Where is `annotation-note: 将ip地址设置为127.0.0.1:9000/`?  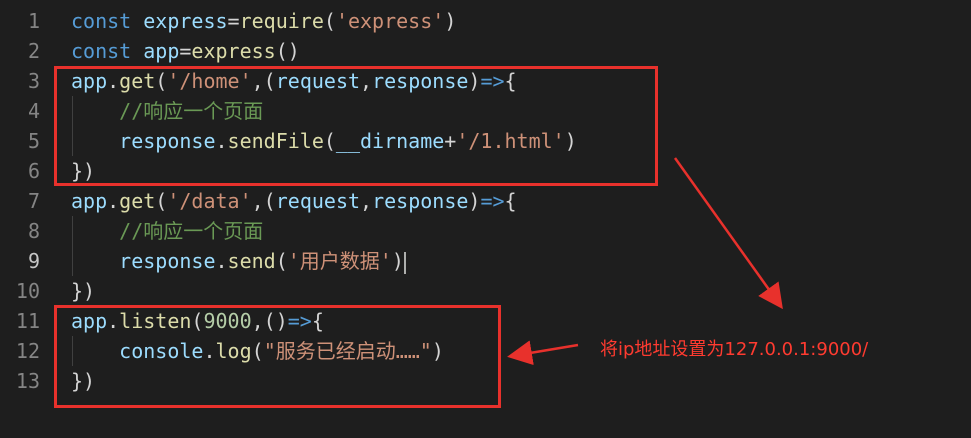 annotation-note: 将ip地址设置为127.0.0.1:9000/ is located at coordinates (734, 349).